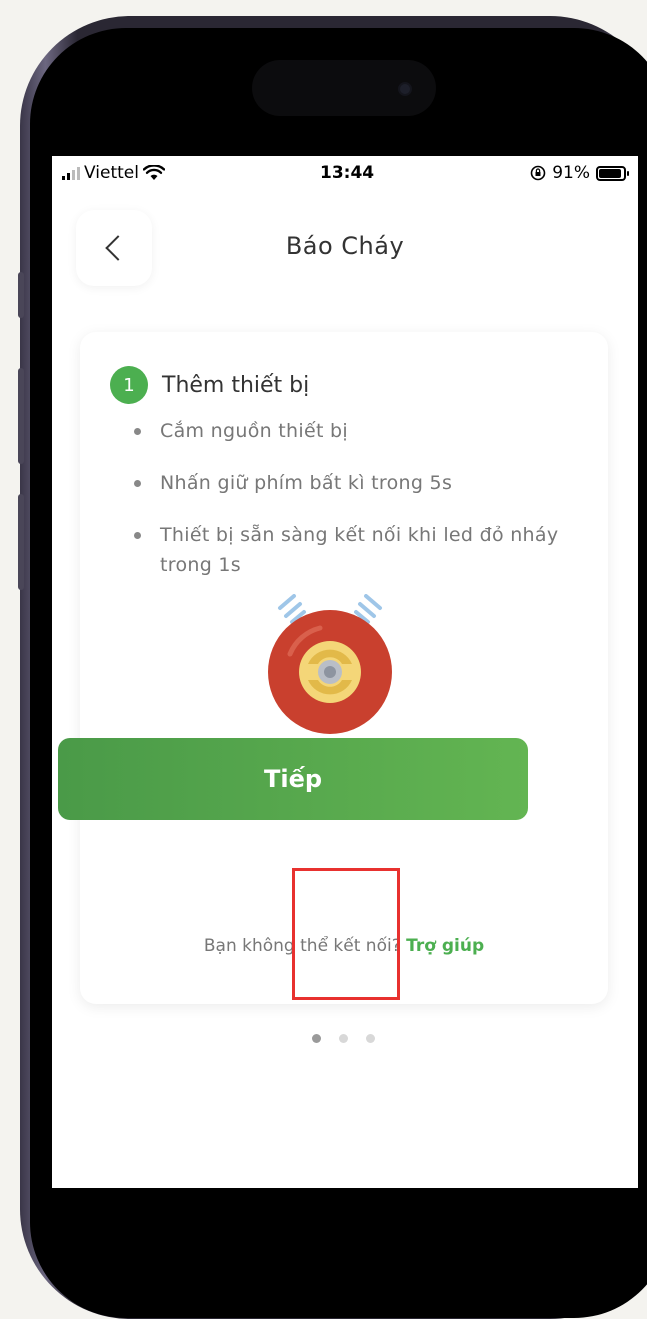 This screenshot has width=647, height=1319. What do you see at coordinates (405, 89) in the screenshot?
I see `front-camera` at bounding box center [405, 89].